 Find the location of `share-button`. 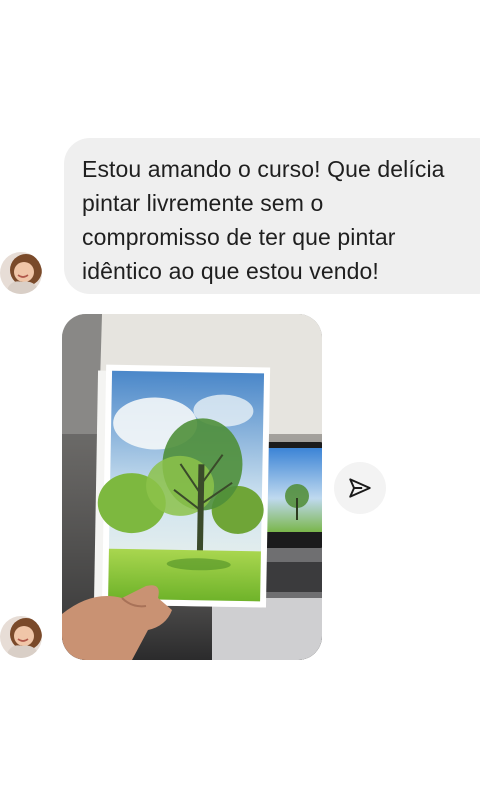

share-button is located at coordinates (360, 488).